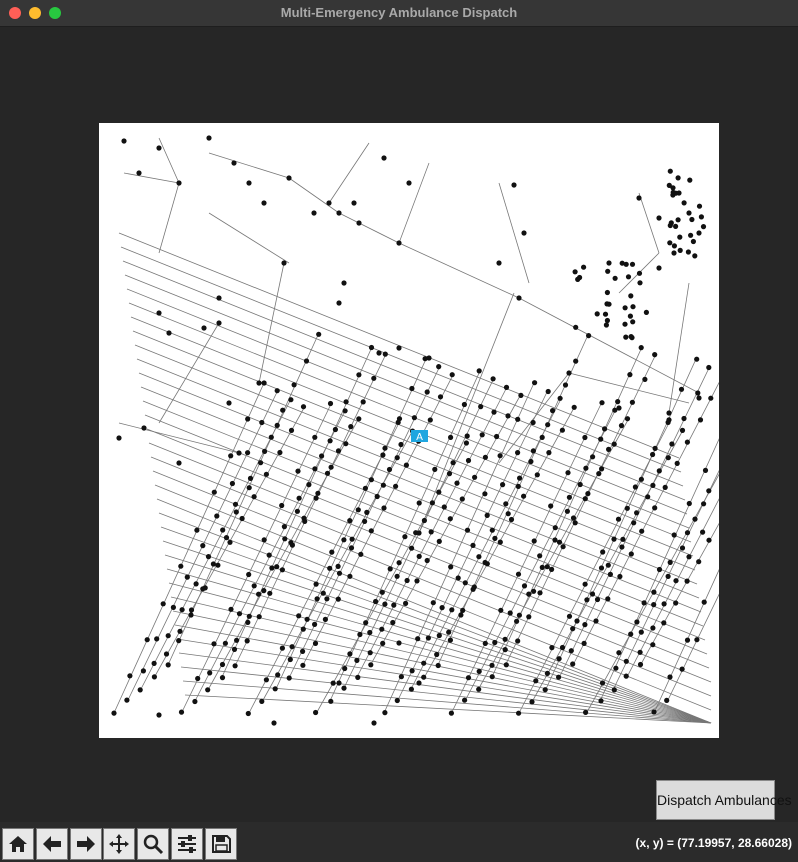  I want to click on dispatch-ambulances-button: Dispatch Ambulances, so click(724, 800).